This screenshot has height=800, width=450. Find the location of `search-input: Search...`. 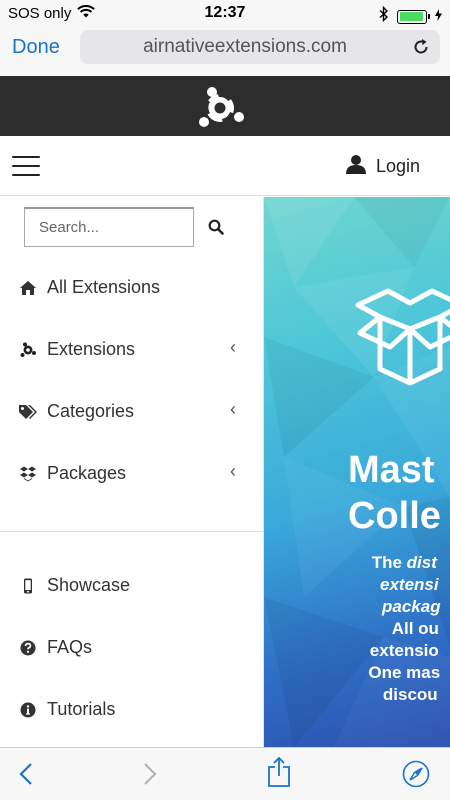

search-input: Search... is located at coordinates (109, 227).